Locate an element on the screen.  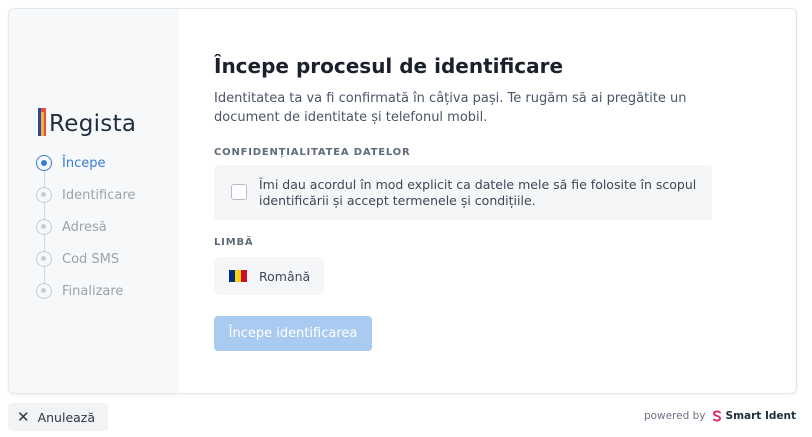
step-identificare: Identificare is located at coordinates (86, 199).